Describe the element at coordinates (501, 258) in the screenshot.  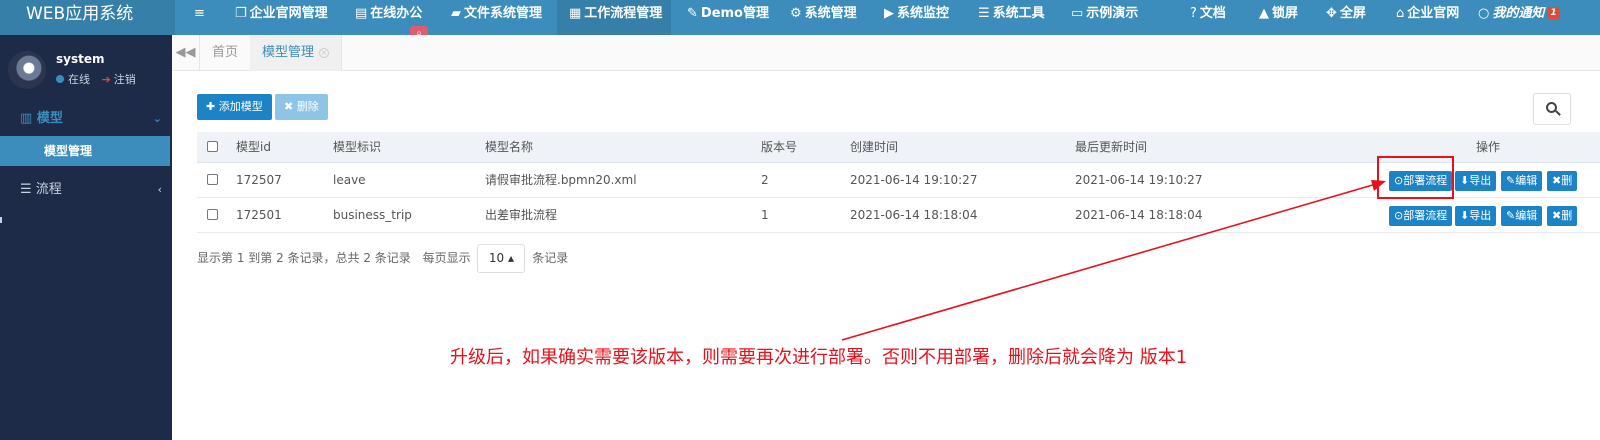
I see `page-size-select: 10 ▴` at that location.